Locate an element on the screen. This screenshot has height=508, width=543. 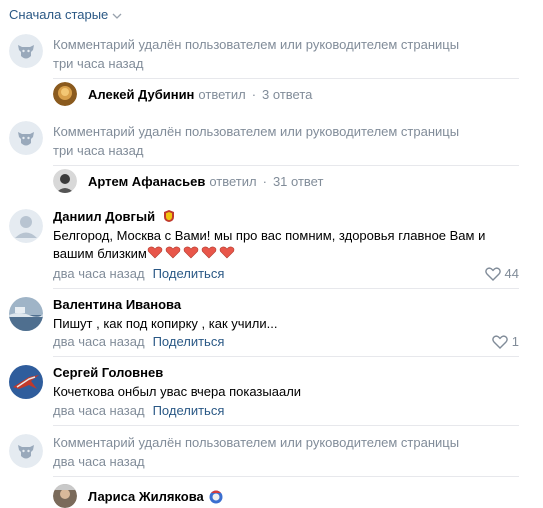
reply-author: Артем Афанасьев is located at coordinates (146, 181).